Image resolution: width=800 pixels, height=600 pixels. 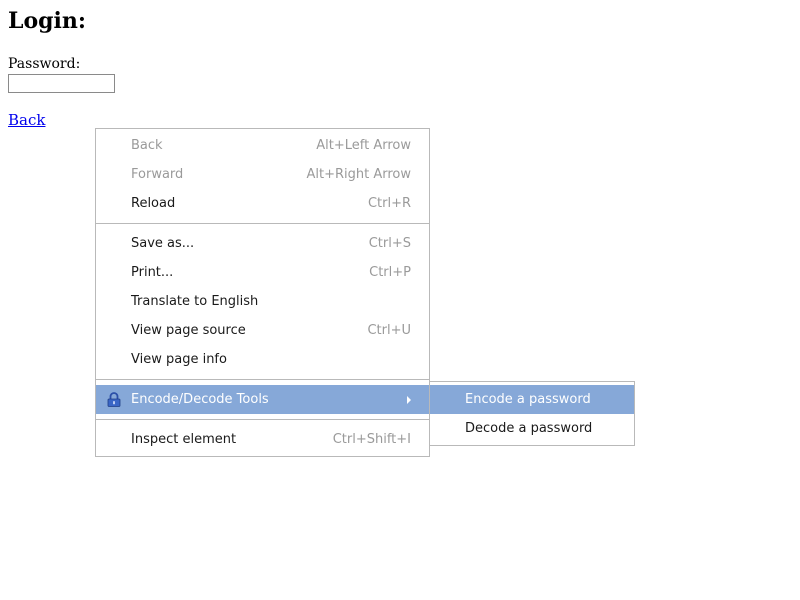 What do you see at coordinates (371, 439) in the screenshot?
I see `menu-item-shortcut: Ctrl+Shift+I` at bounding box center [371, 439].